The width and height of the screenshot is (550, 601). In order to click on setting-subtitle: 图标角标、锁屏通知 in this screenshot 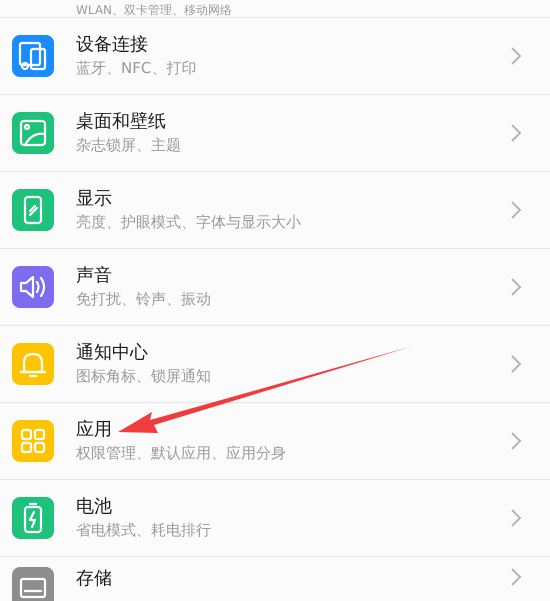, I will do `click(143, 376)`.